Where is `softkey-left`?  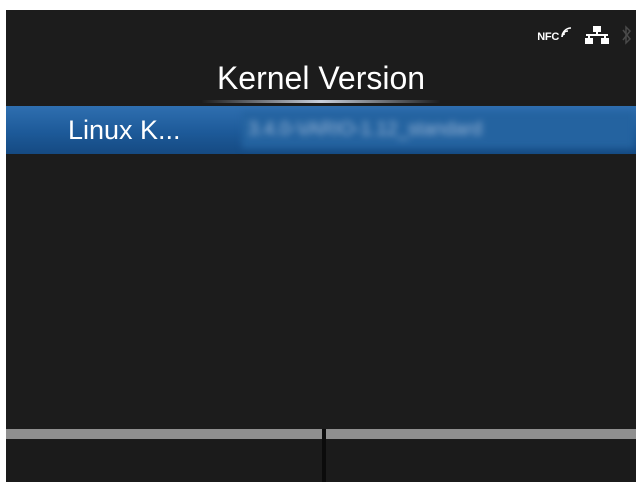 softkey-left is located at coordinates (164, 455).